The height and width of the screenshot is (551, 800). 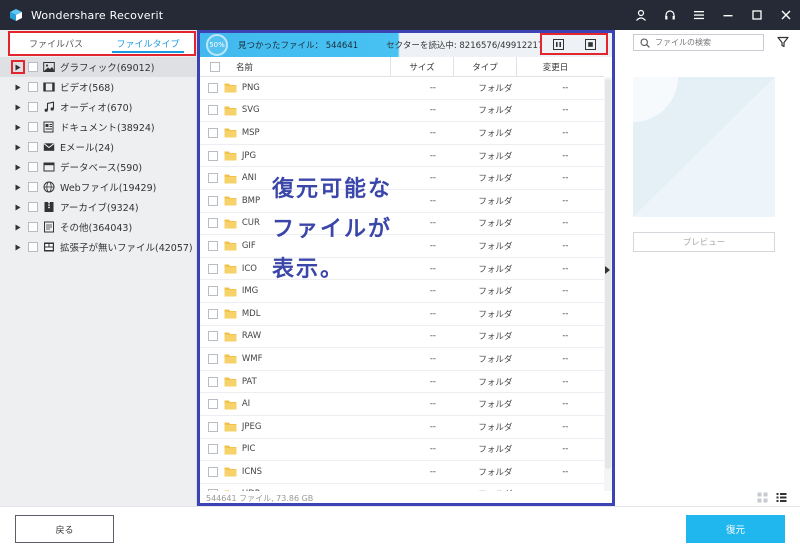 What do you see at coordinates (645, 42) in the screenshot?
I see `search-icon` at bounding box center [645, 42].